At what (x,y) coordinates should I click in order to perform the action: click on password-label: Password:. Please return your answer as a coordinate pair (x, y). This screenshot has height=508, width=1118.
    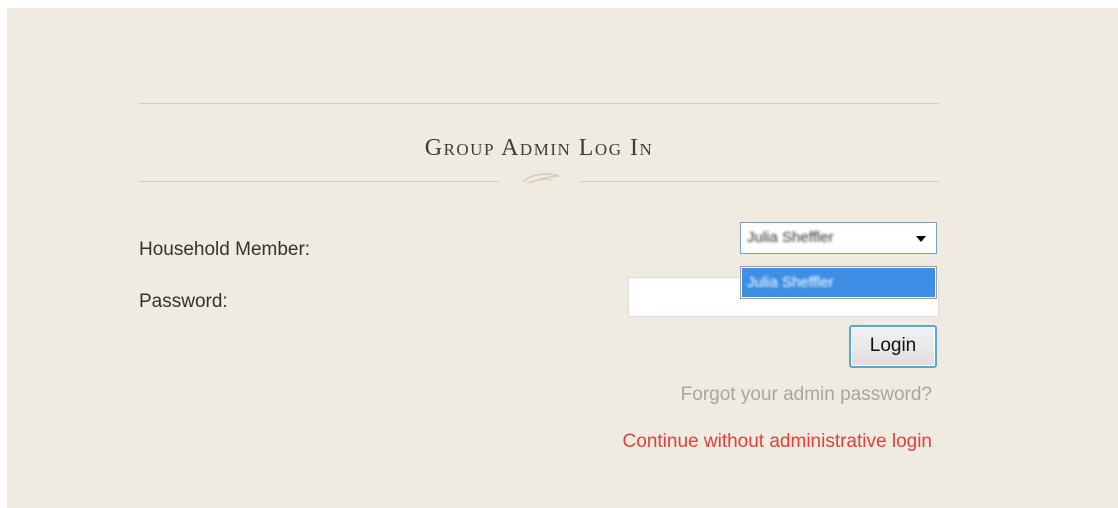
    Looking at the image, I should click on (183, 301).